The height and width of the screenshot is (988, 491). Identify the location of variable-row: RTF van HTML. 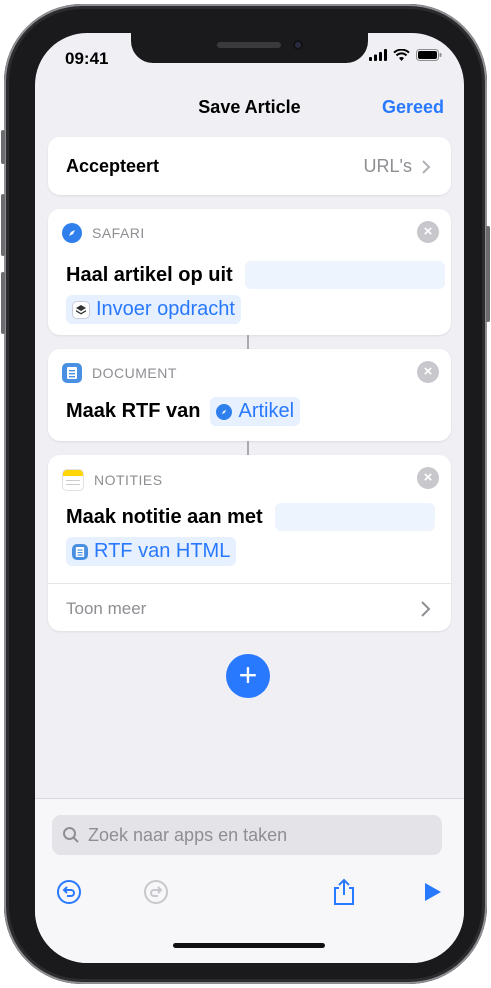
(151, 551).